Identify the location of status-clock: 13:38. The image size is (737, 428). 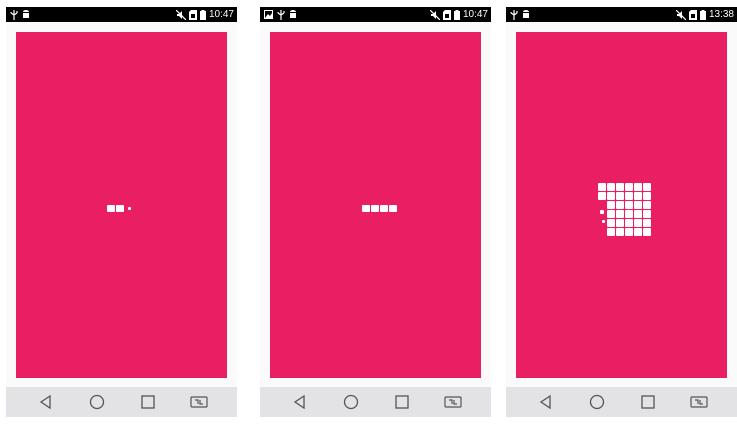
(721, 14).